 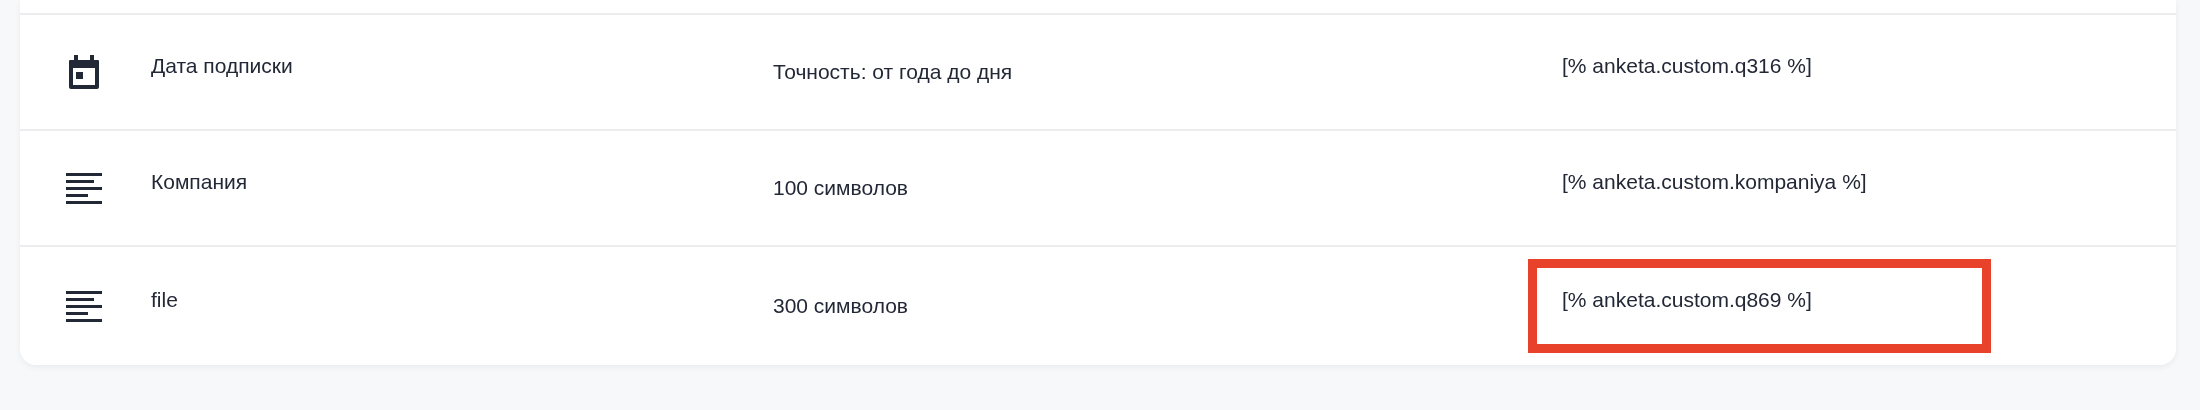 What do you see at coordinates (200, 182) in the screenshot?
I see `field-name: Компания` at bounding box center [200, 182].